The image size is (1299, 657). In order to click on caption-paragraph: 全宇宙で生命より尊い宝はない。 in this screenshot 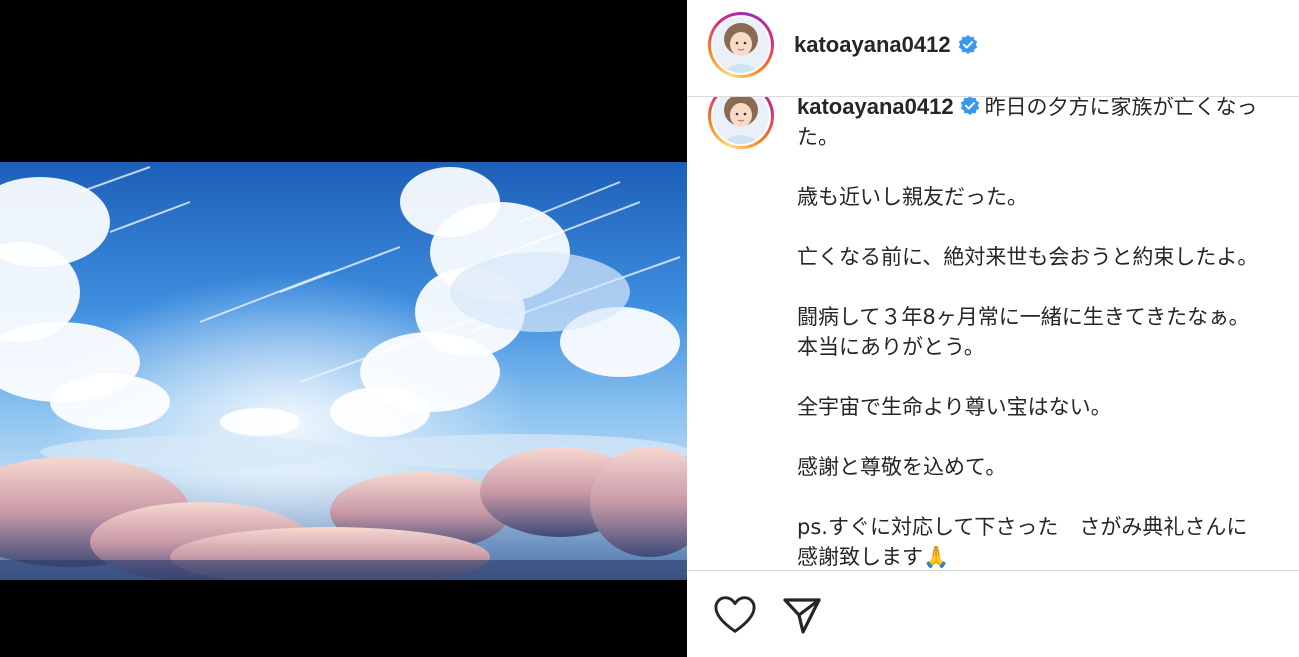, I will do `click(1047, 407)`.